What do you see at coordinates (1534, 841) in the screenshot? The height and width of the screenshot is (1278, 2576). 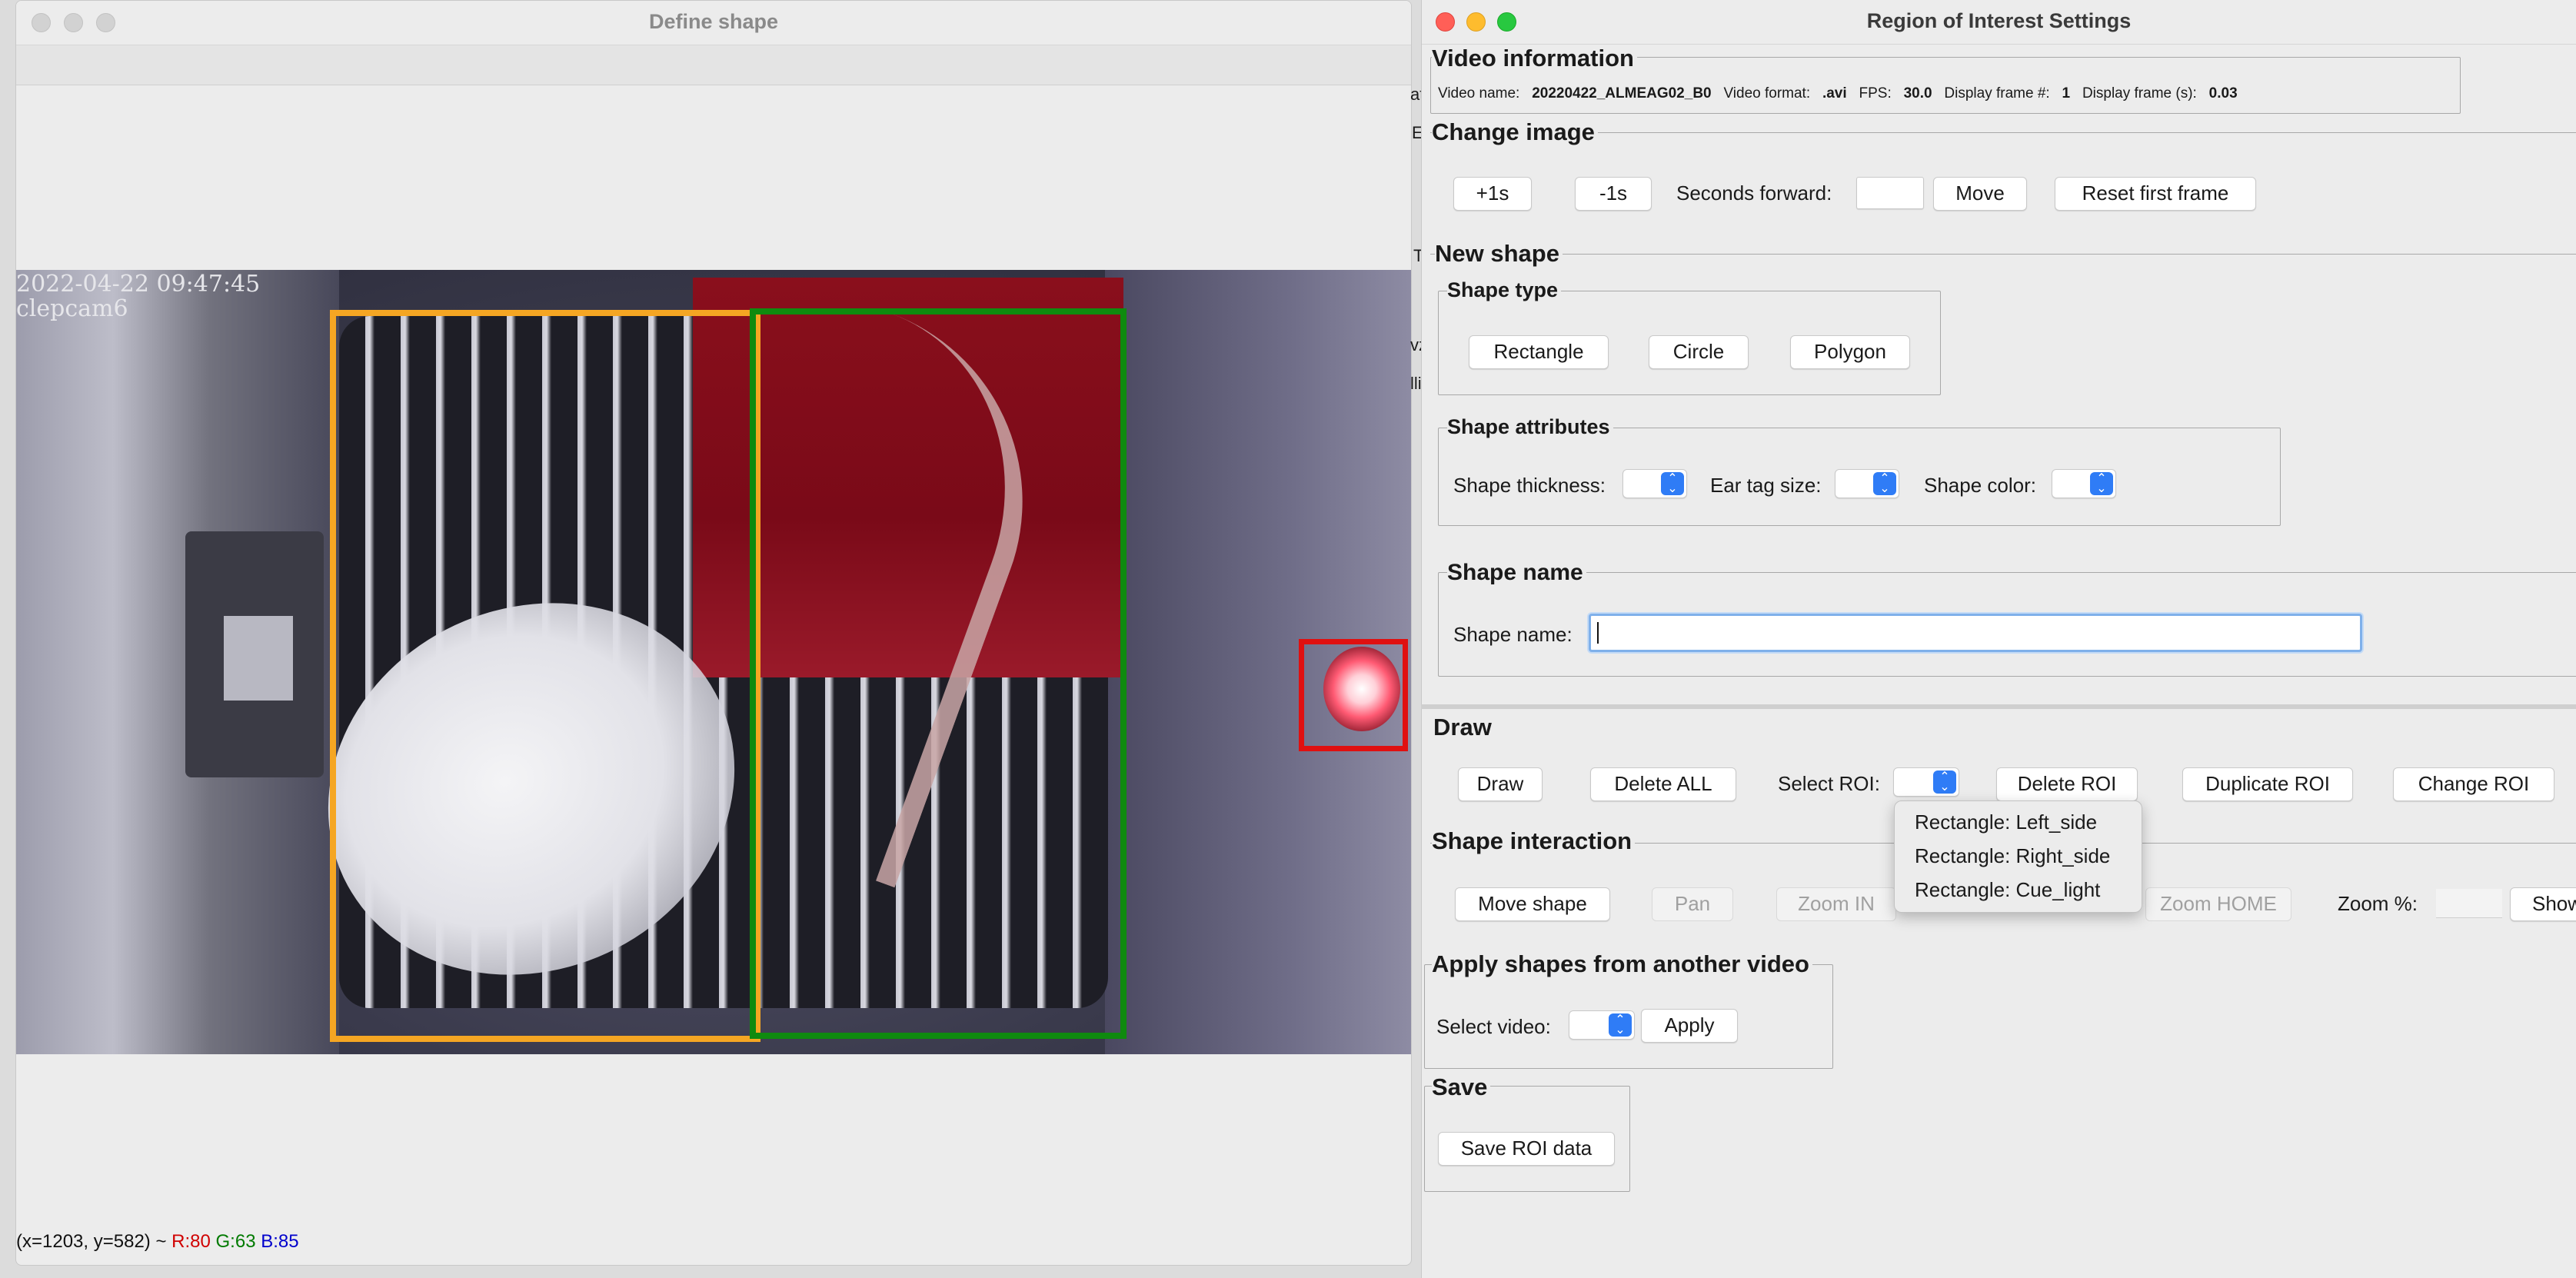 I see `shape-interaction-title: Shape interaction` at bounding box center [1534, 841].